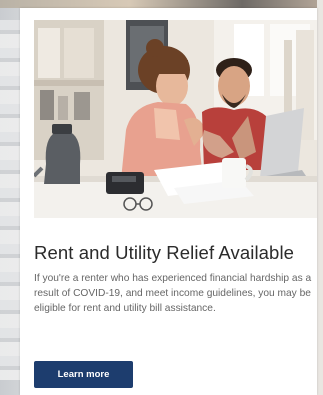 The image size is (323, 395). Describe the element at coordinates (320, 197) in the screenshot. I see `background-right-edge` at that location.